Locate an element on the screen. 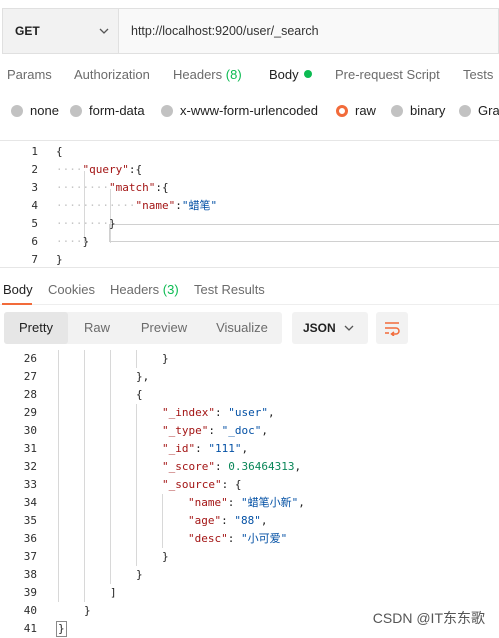 The width and height of the screenshot is (499, 638). format-select: JSON is located at coordinates (330, 328).